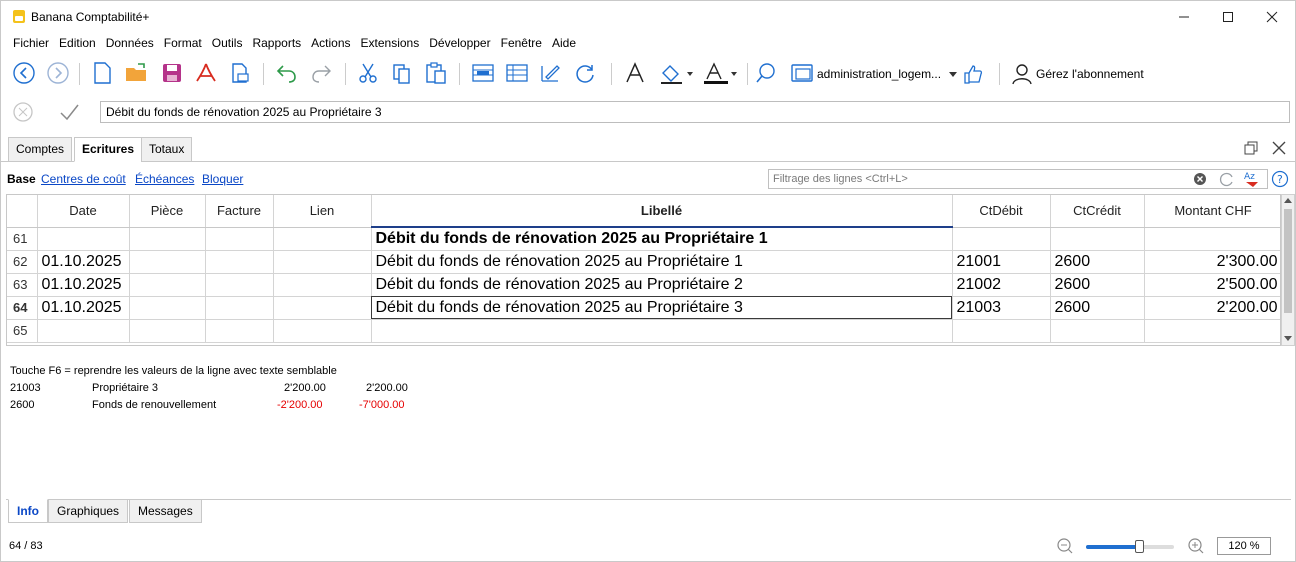 The width and height of the screenshot is (1296, 562). What do you see at coordinates (368, 73) in the screenshot?
I see `cut-button` at bounding box center [368, 73].